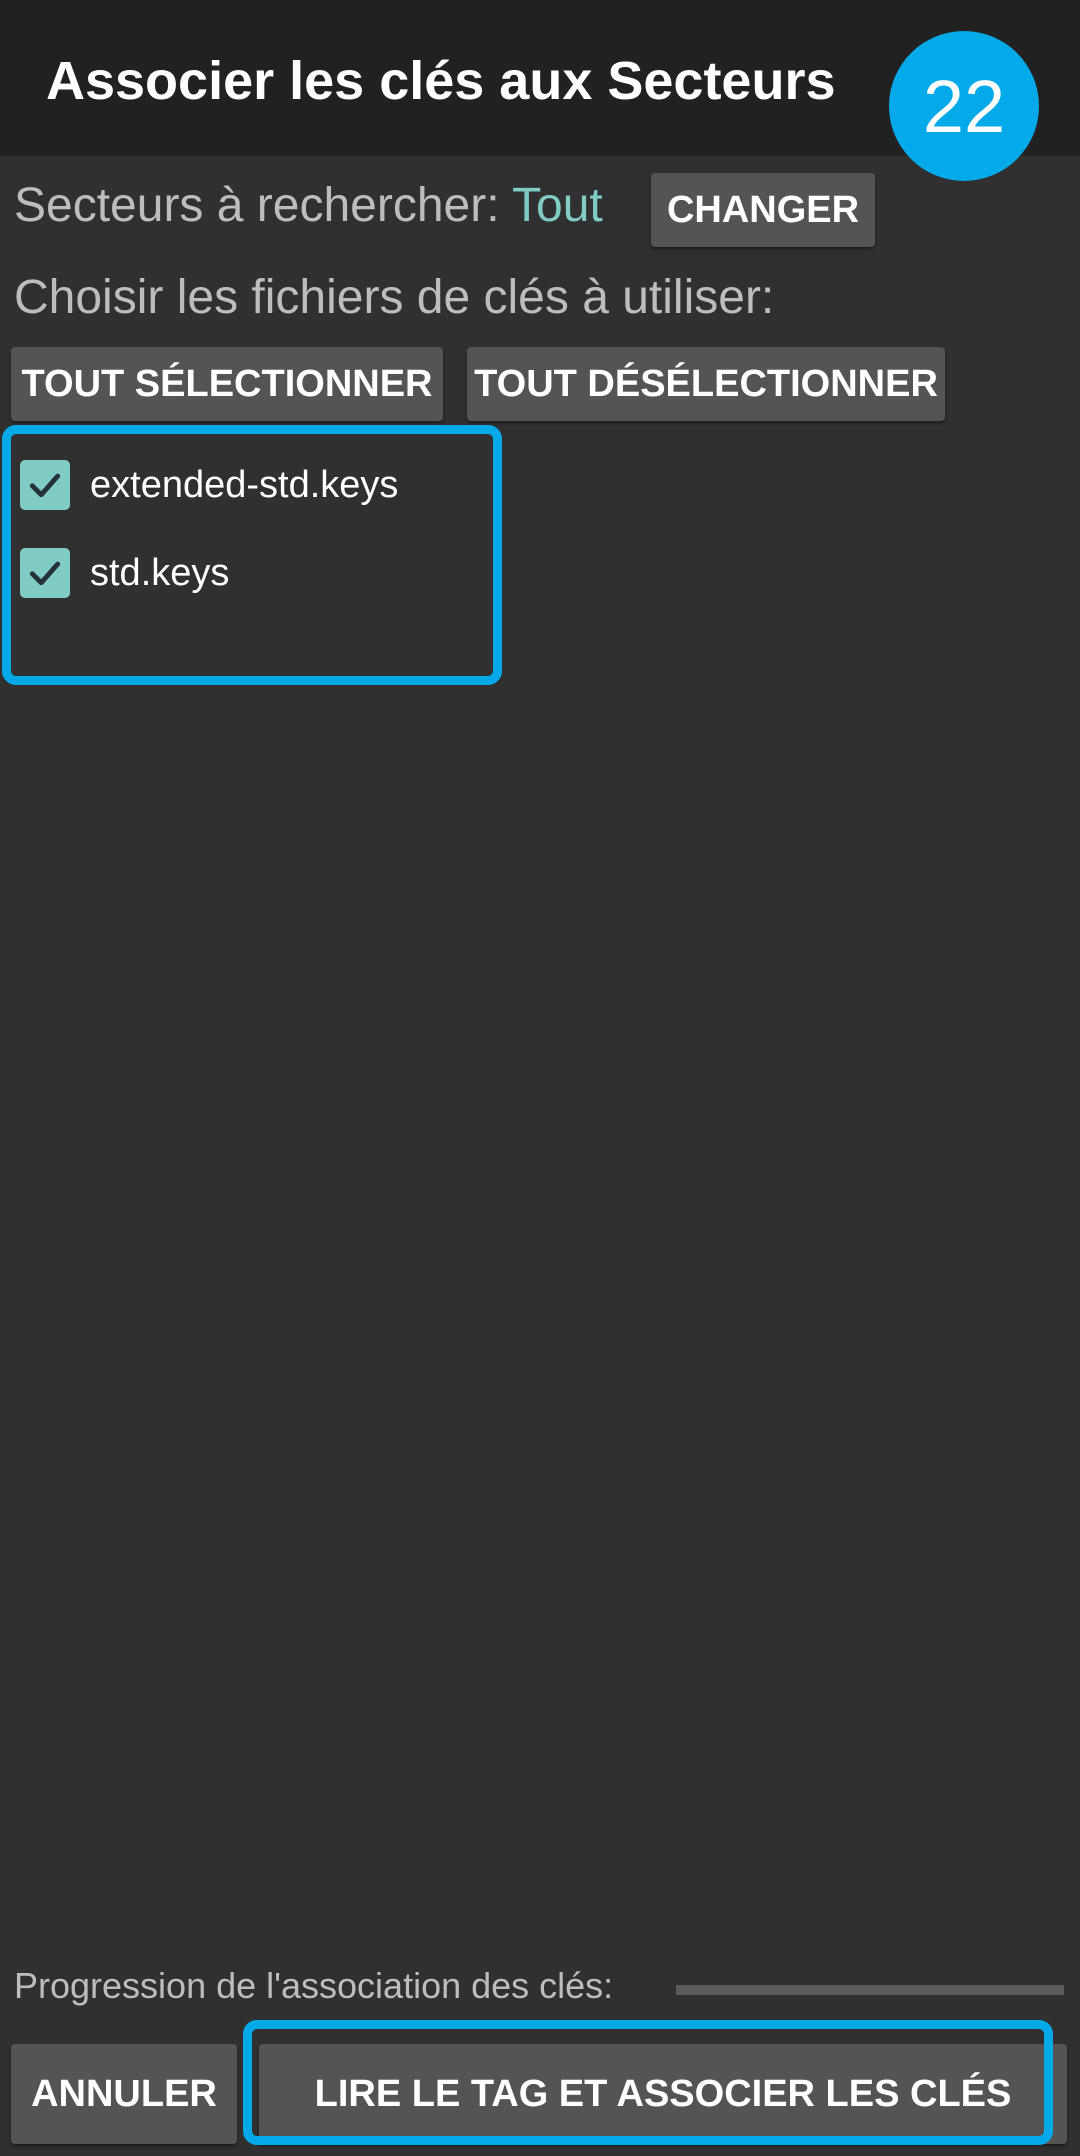 Image resolution: width=1080 pixels, height=2156 pixels. I want to click on key-file-item-std: std.keys, so click(124, 573).